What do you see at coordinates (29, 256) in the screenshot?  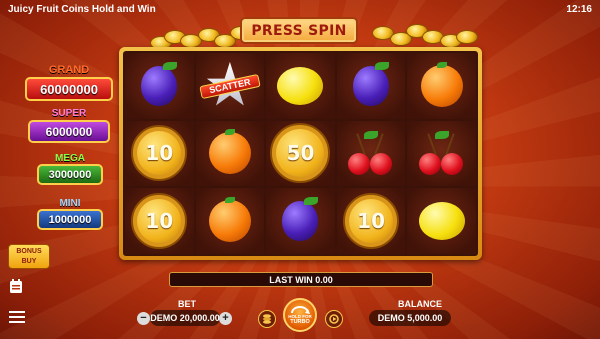 I see `bonus-buy-button: BONUS BUY` at bounding box center [29, 256].